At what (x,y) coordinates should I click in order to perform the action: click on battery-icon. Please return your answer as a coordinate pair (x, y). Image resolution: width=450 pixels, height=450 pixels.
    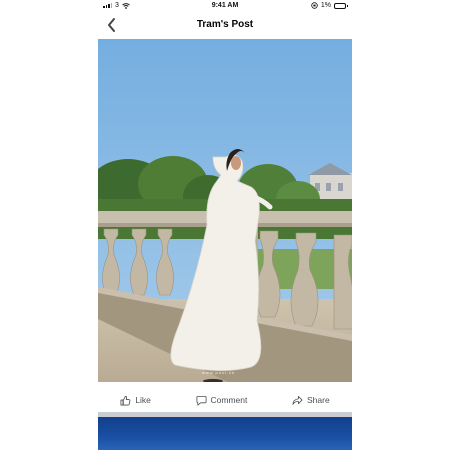
    Looking at the image, I should click on (341, 5).